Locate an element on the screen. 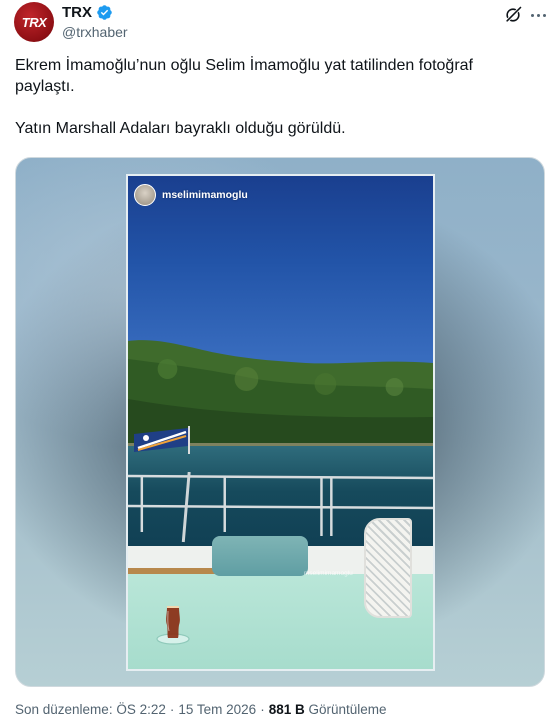 The width and height of the screenshot is (552, 727). story-header: mselimimamoglu is located at coordinates (191, 195).